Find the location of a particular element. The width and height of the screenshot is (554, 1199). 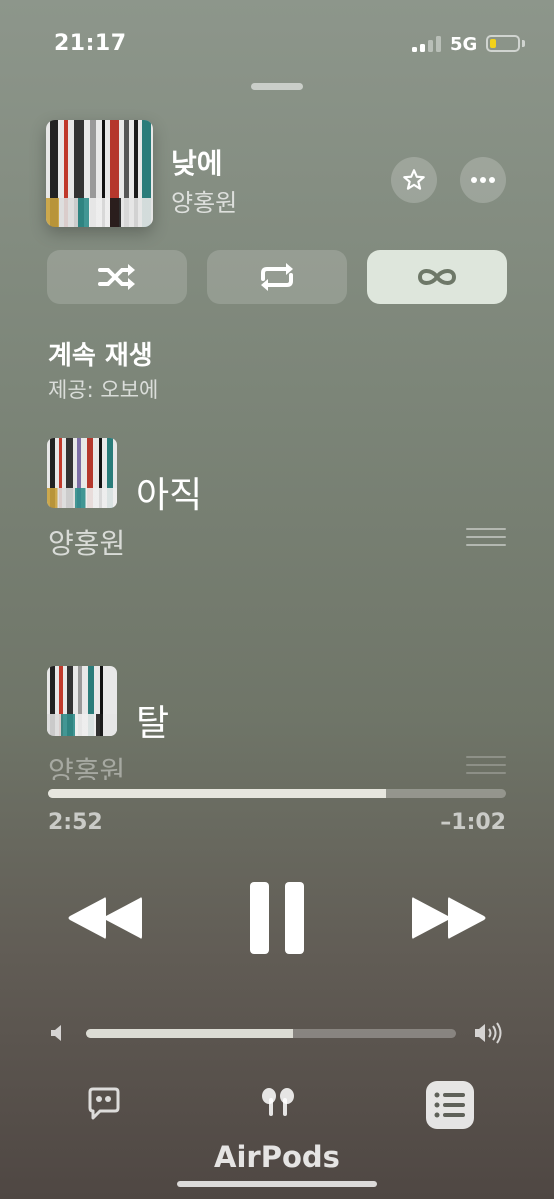

autoplay-title: 계속 재생 is located at coordinates (100, 356).